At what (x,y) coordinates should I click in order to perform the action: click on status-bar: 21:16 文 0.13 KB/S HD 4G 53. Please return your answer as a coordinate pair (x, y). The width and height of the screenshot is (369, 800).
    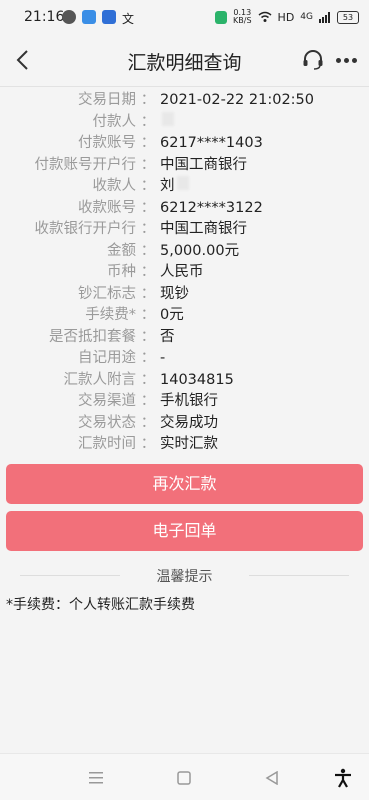
    Looking at the image, I should click on (184, 17).